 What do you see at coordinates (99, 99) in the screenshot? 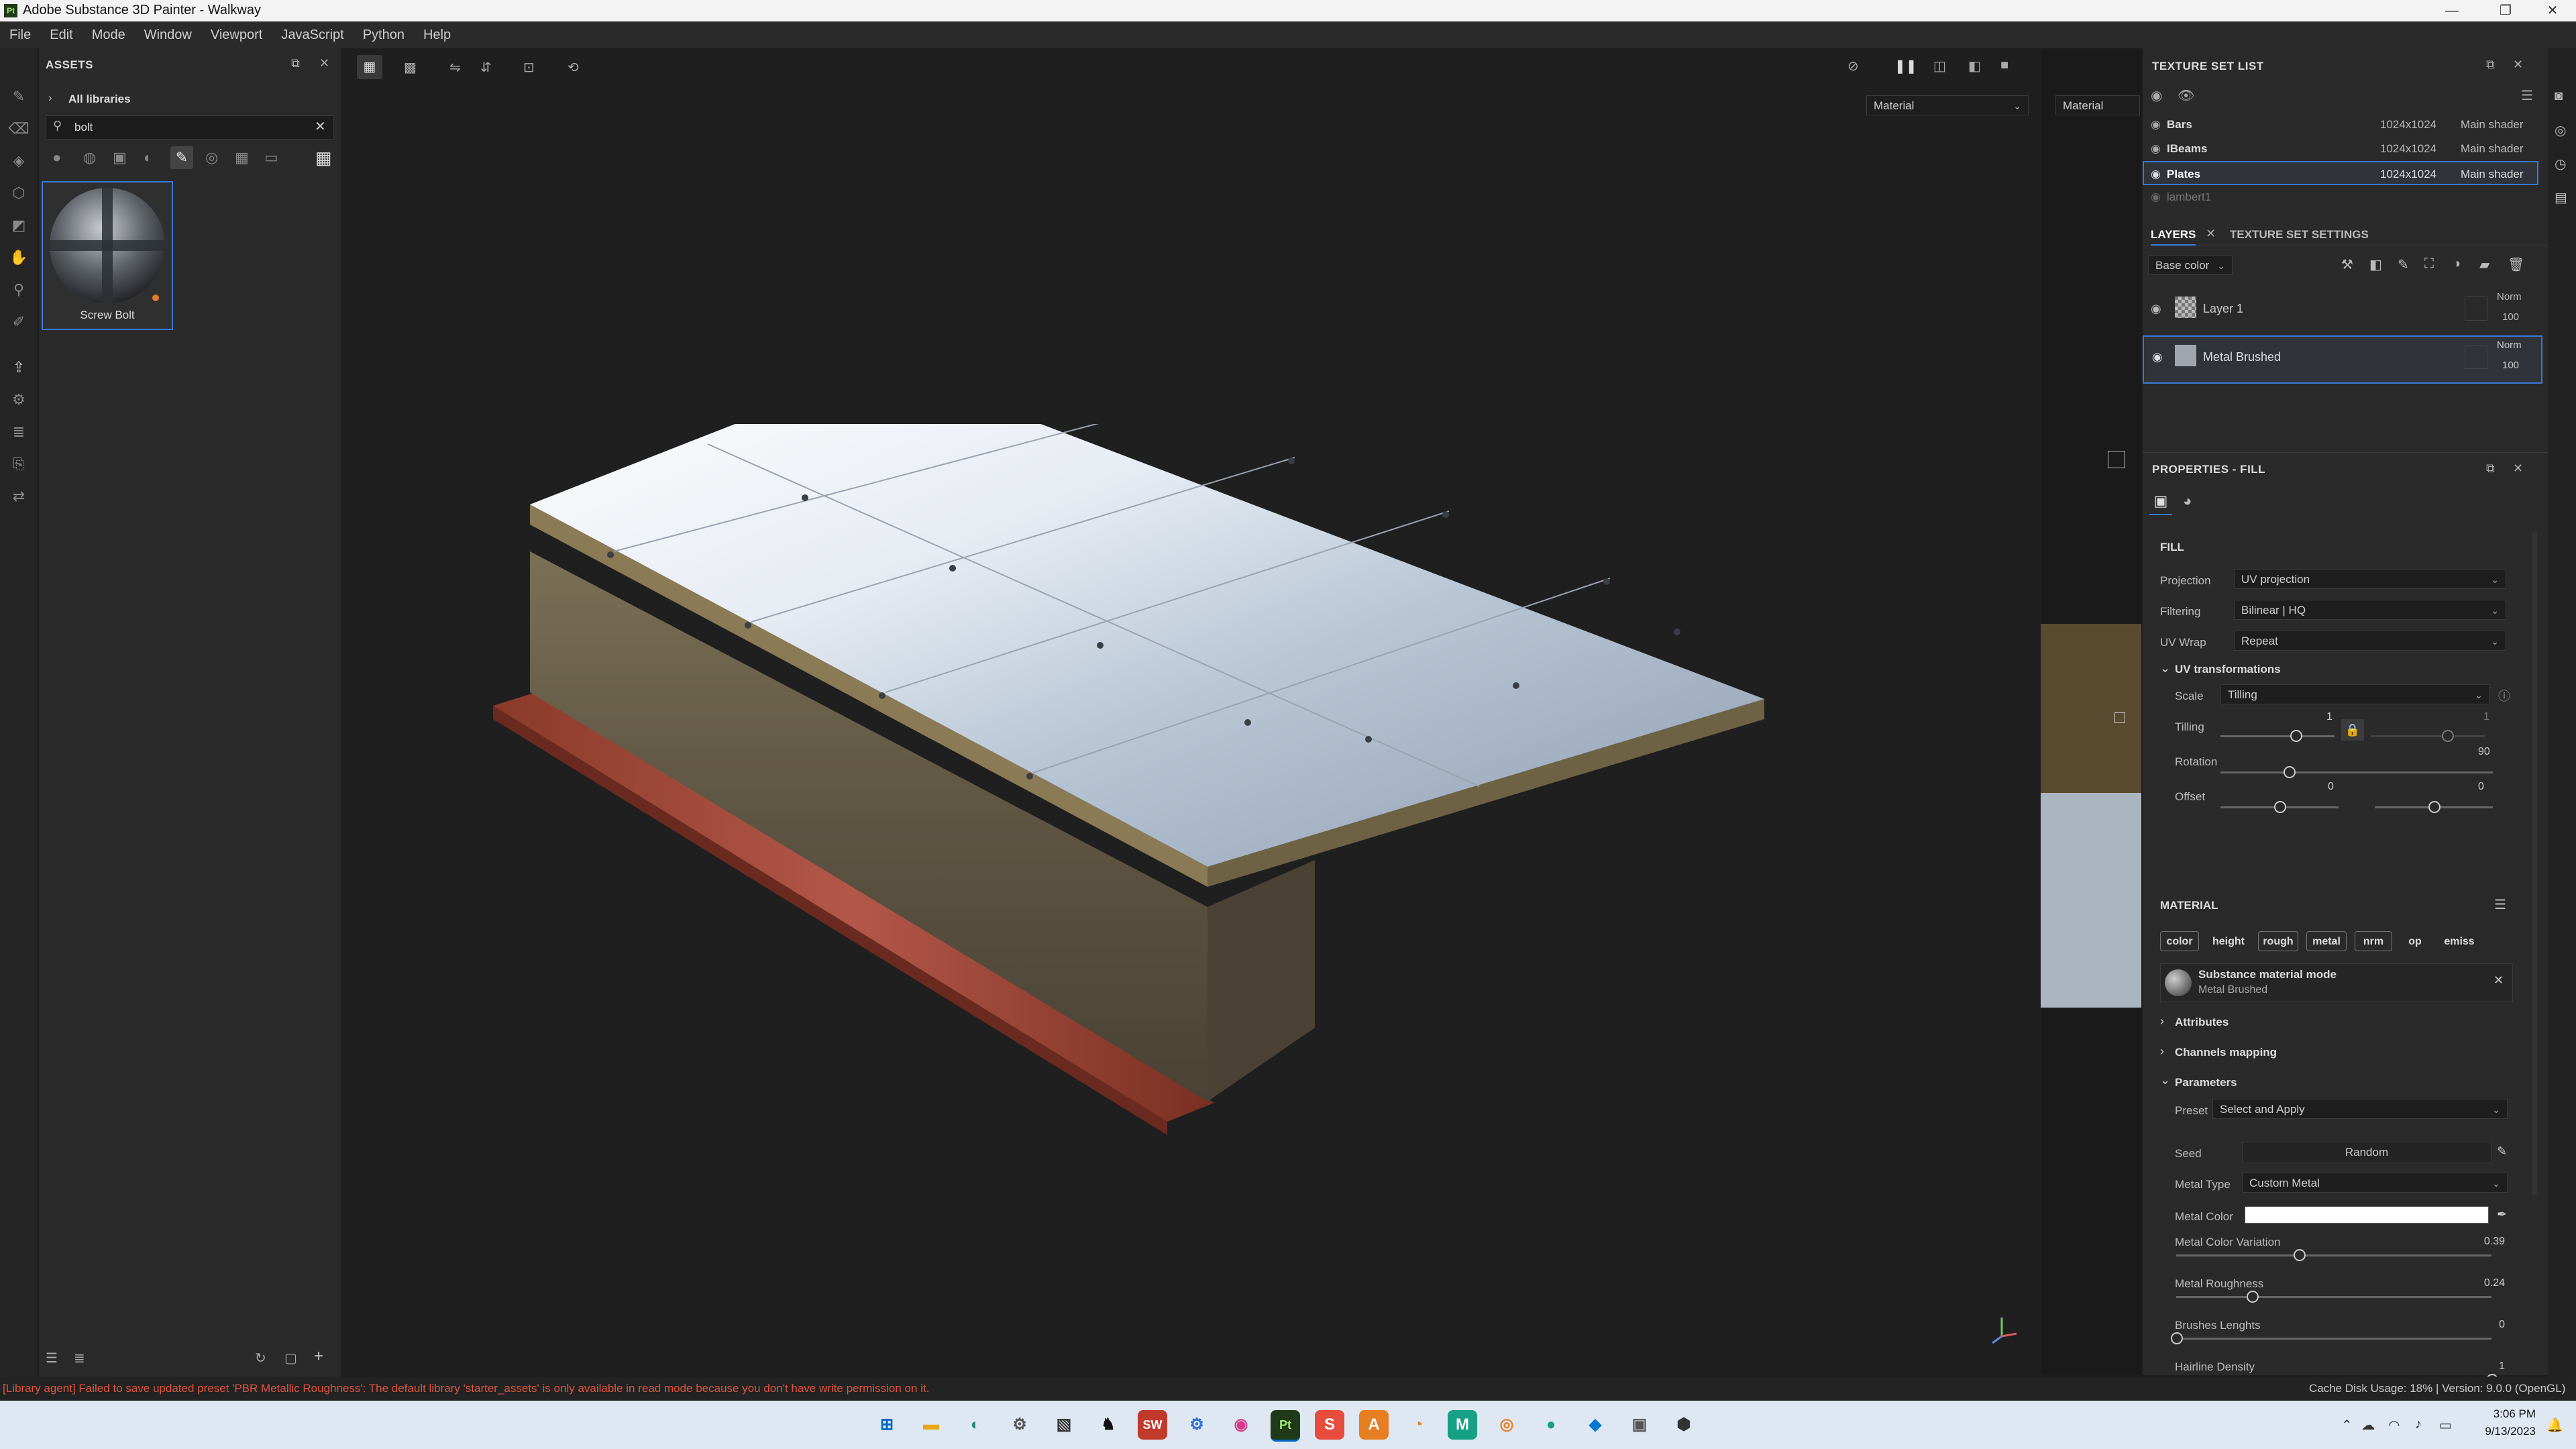
I see `all-libraries-link: All libraries` at bounding box center [99, 99].